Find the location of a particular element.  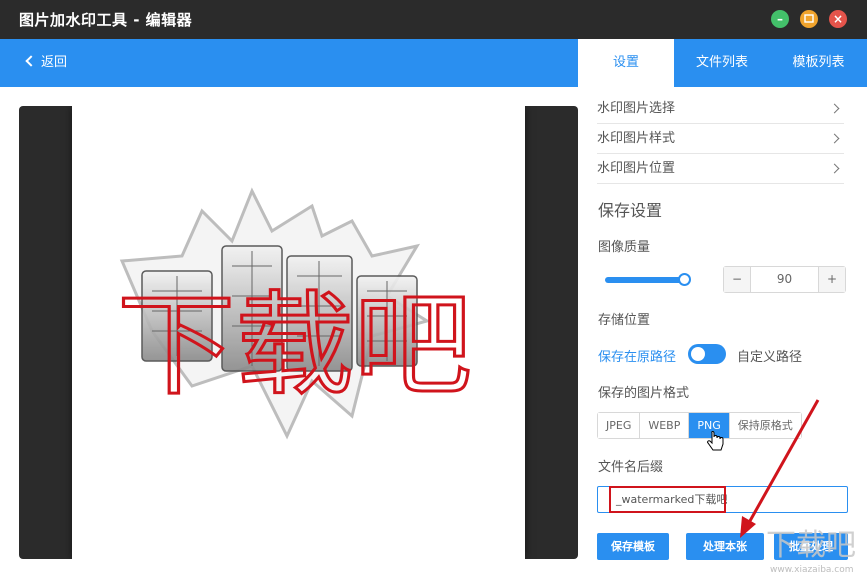

tab-template-list: 模板列表 is located at coordinates (818, 63).